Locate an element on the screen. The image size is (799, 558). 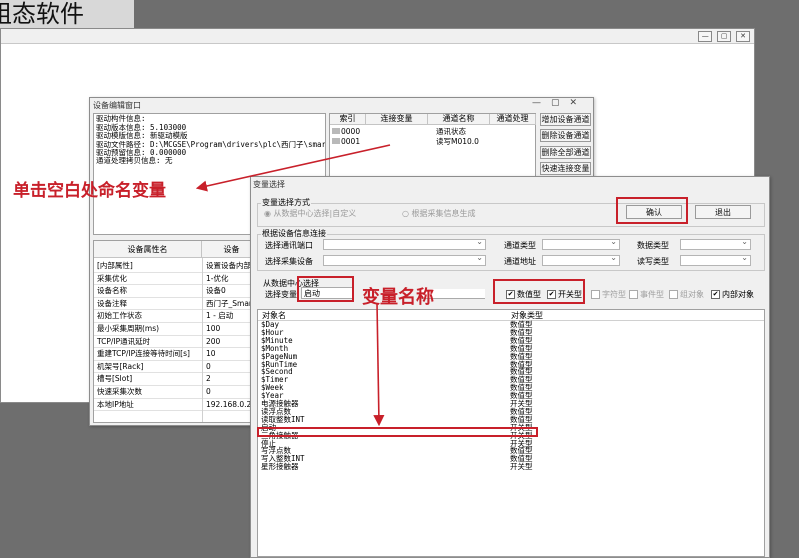
arrow-to-blank-area is located at coordinates (293, 168).